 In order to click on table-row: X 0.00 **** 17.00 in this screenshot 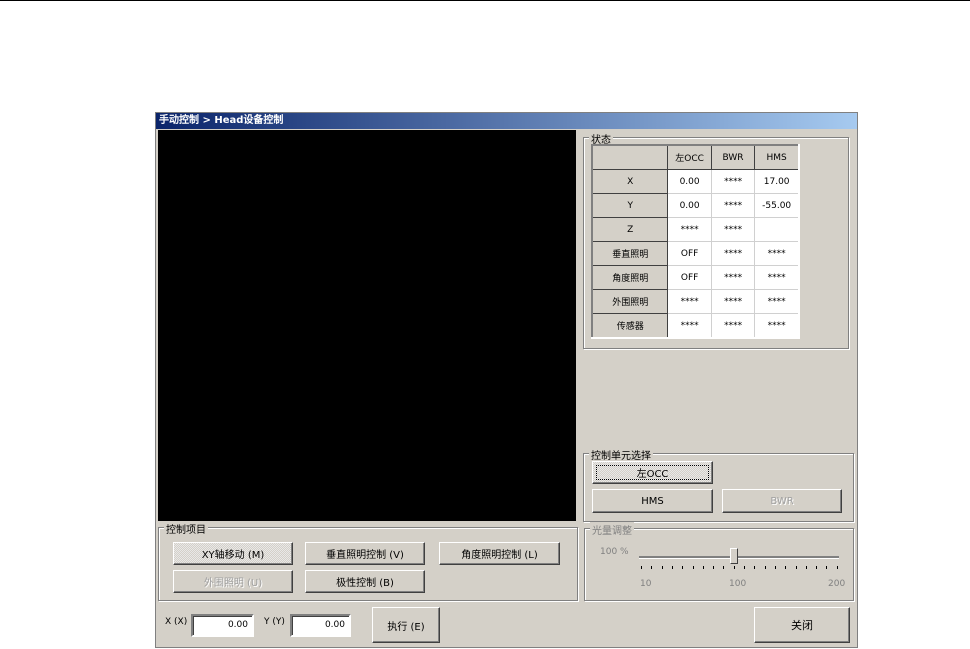, I will do `click(695, 181)`.